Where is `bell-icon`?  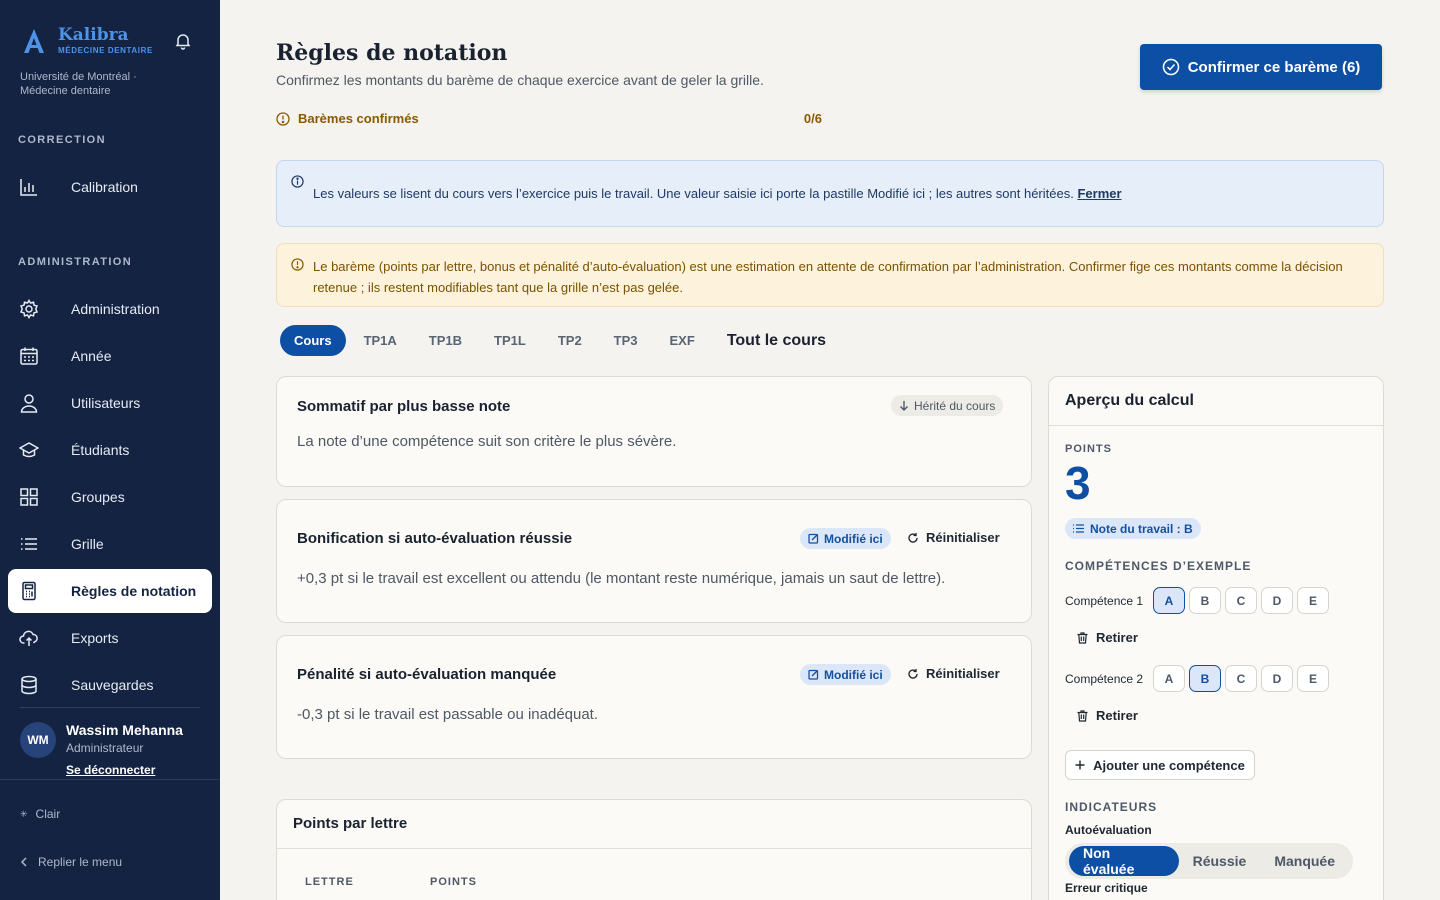 bell-icon is located at coordinates (183, 41).